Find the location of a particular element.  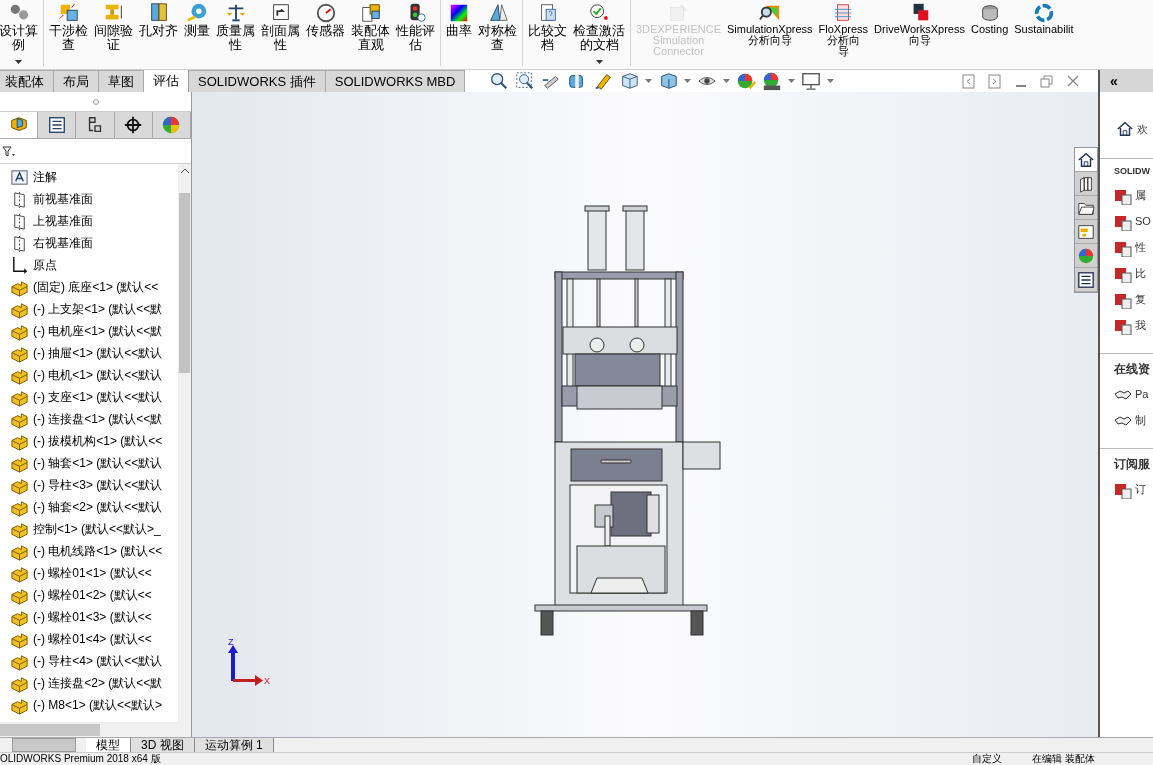

vertical-scrollbar is located at coordinates (184, 443).